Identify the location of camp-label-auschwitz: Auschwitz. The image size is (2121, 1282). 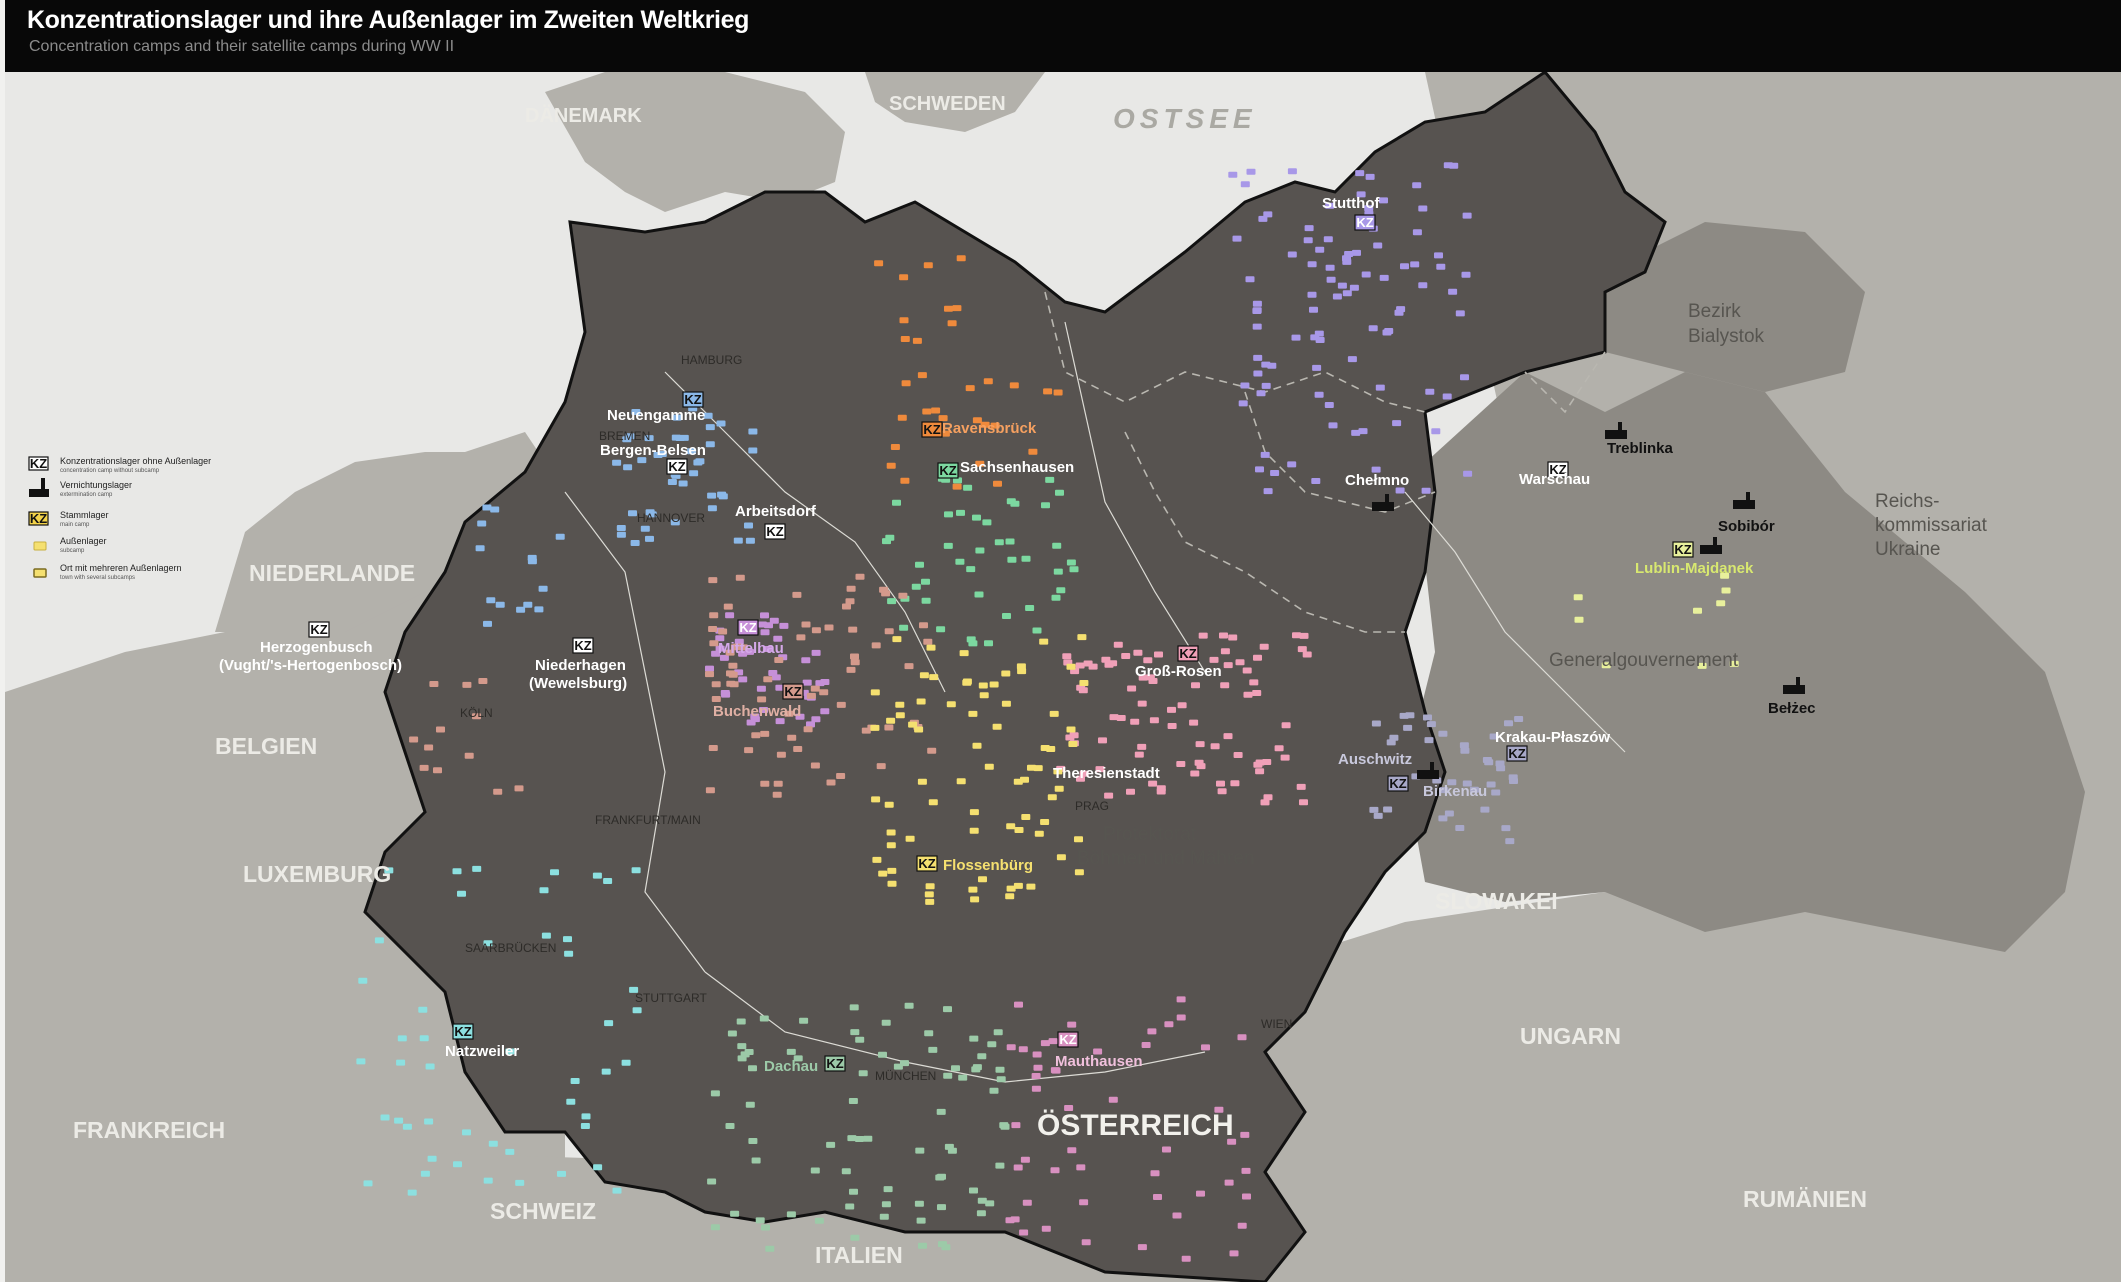
(1375, 759).